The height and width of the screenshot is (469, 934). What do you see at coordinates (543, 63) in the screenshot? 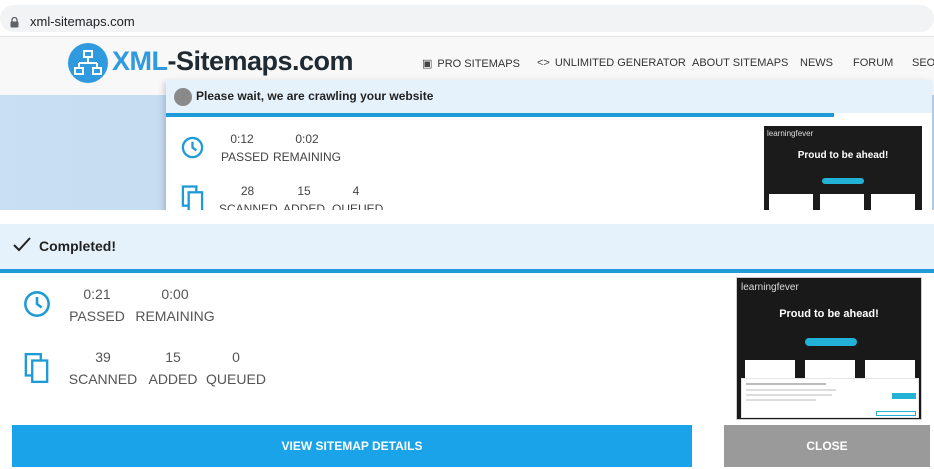
I see `code-icon: <>` at bounding box center [543, 63].